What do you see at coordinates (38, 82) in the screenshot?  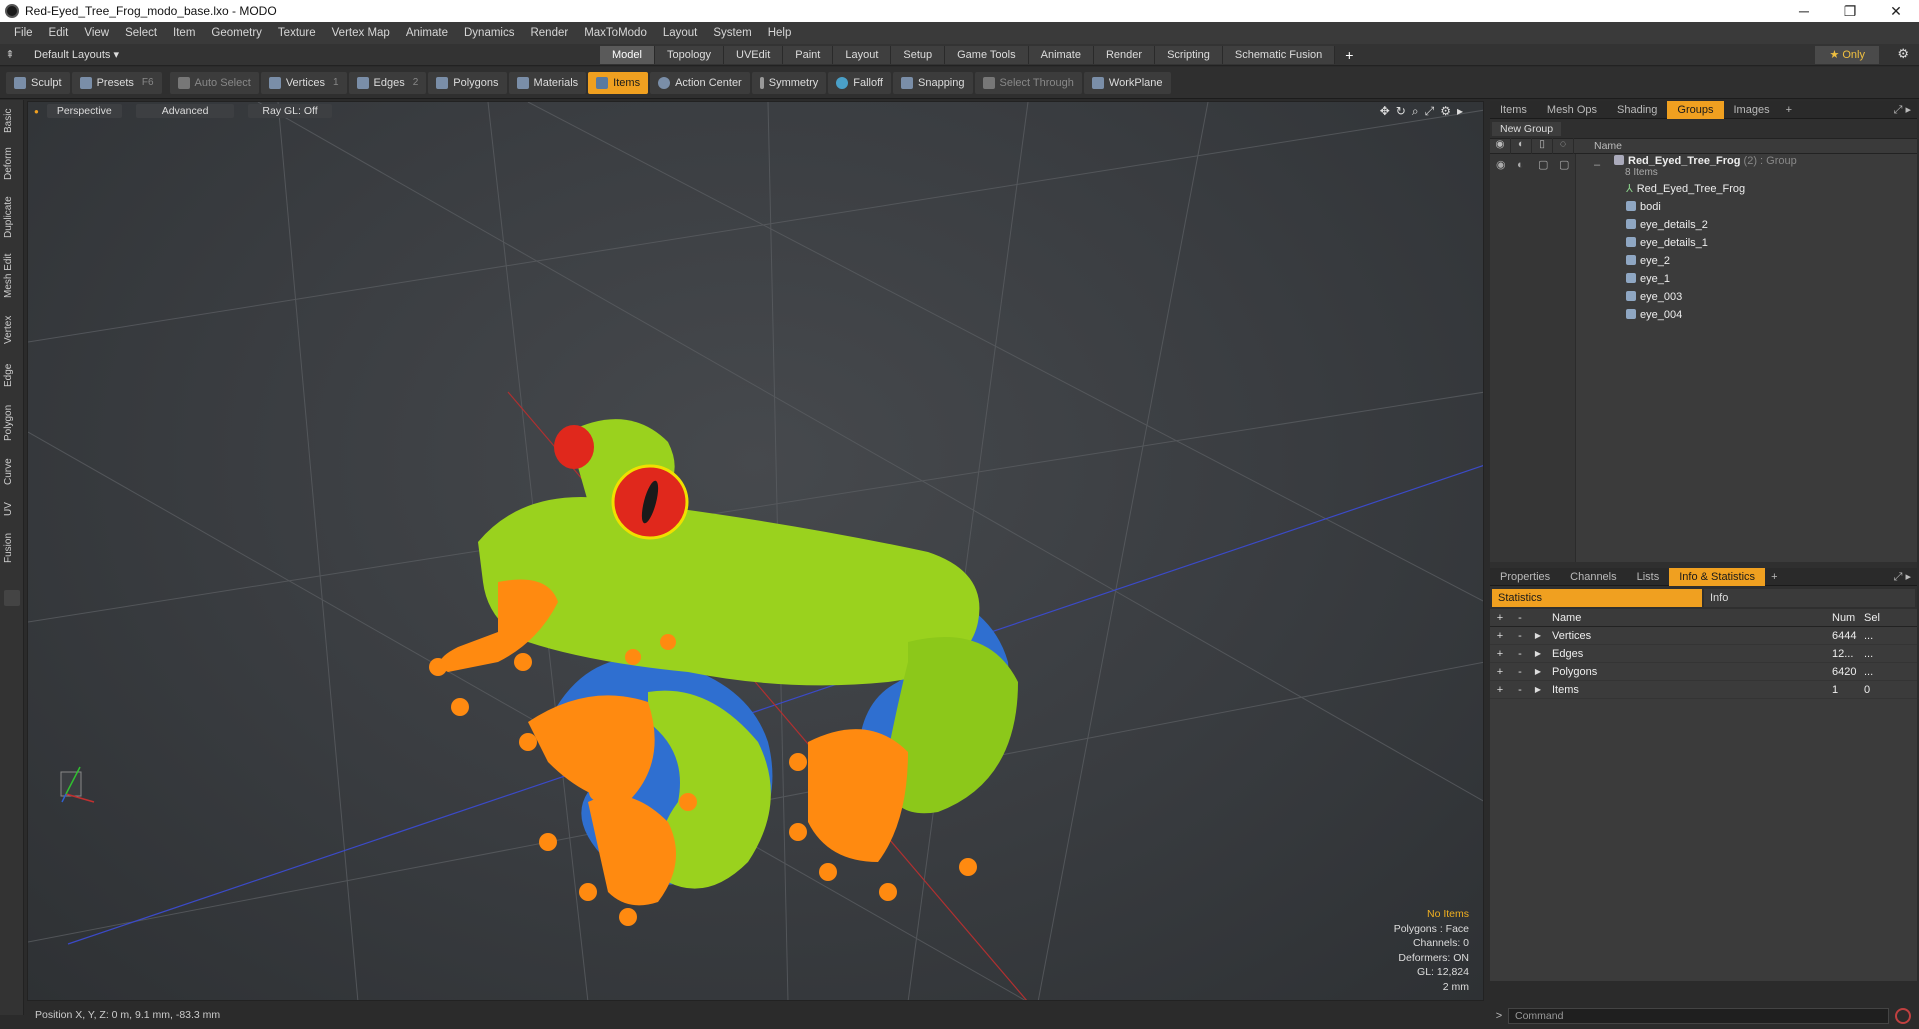 I see `sculpt-button: Sculpt` at bounding box center [38, 82].